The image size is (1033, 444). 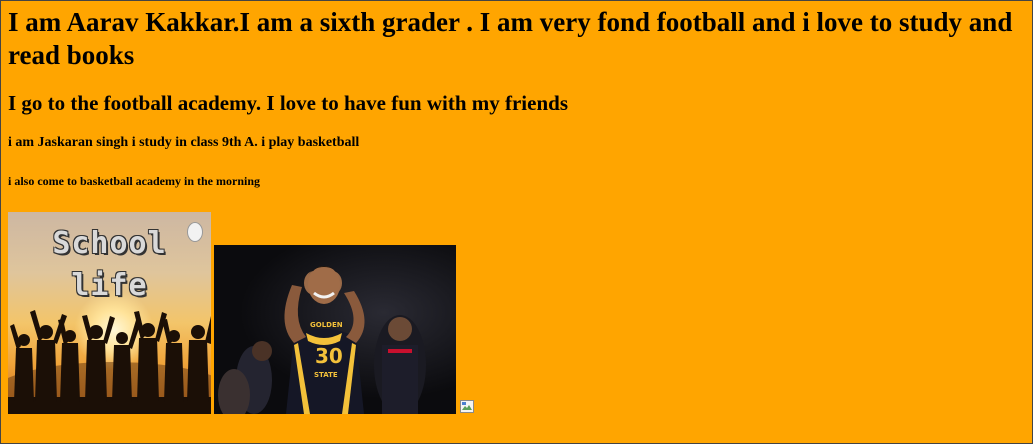 I want to click on broken-image-icon, so click(x=467, y=406).